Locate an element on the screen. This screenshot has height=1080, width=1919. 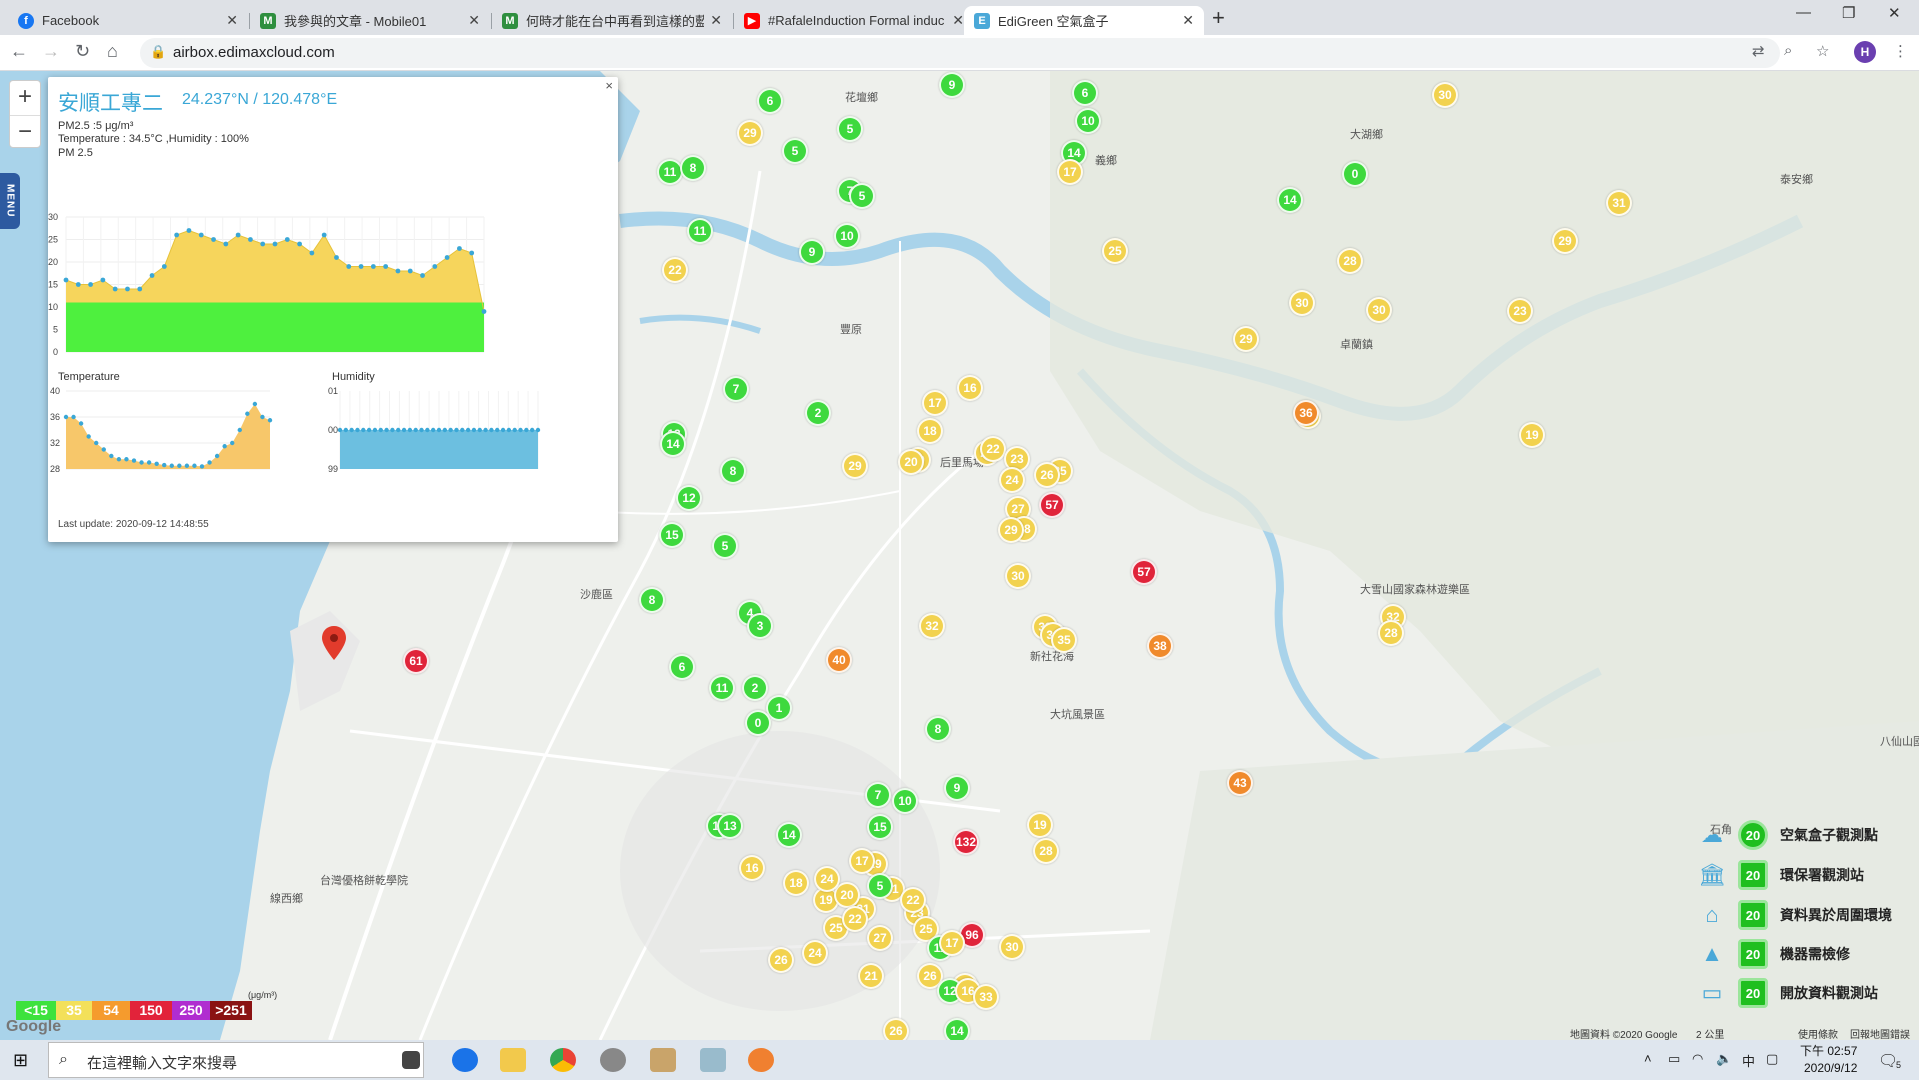
back-button: ← is located at coordinates (19, 51).